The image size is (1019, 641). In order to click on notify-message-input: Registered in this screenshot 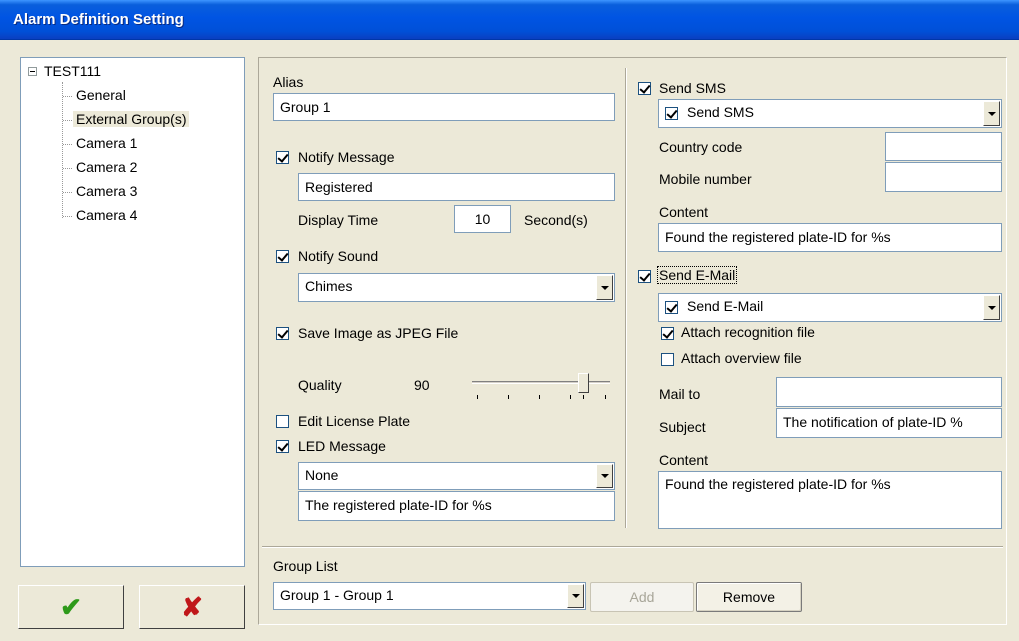, I will do `click(456, 187)`.